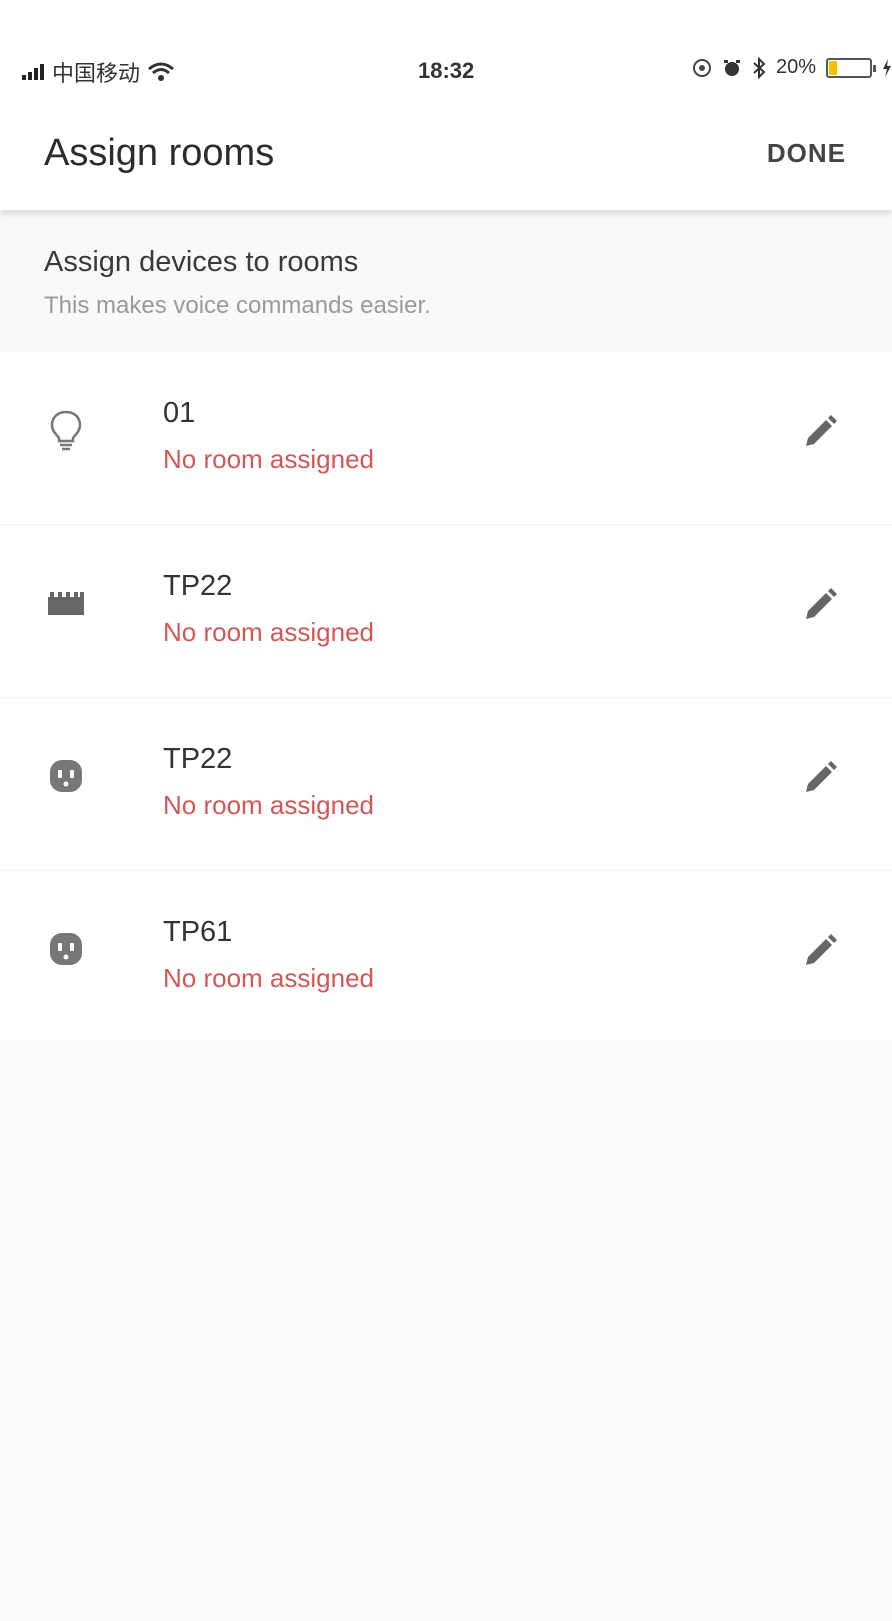  What do you see at coordinates (701, 67) in the screenshot?
I see `eye-protection-icon` at bounding box center [701, 67].